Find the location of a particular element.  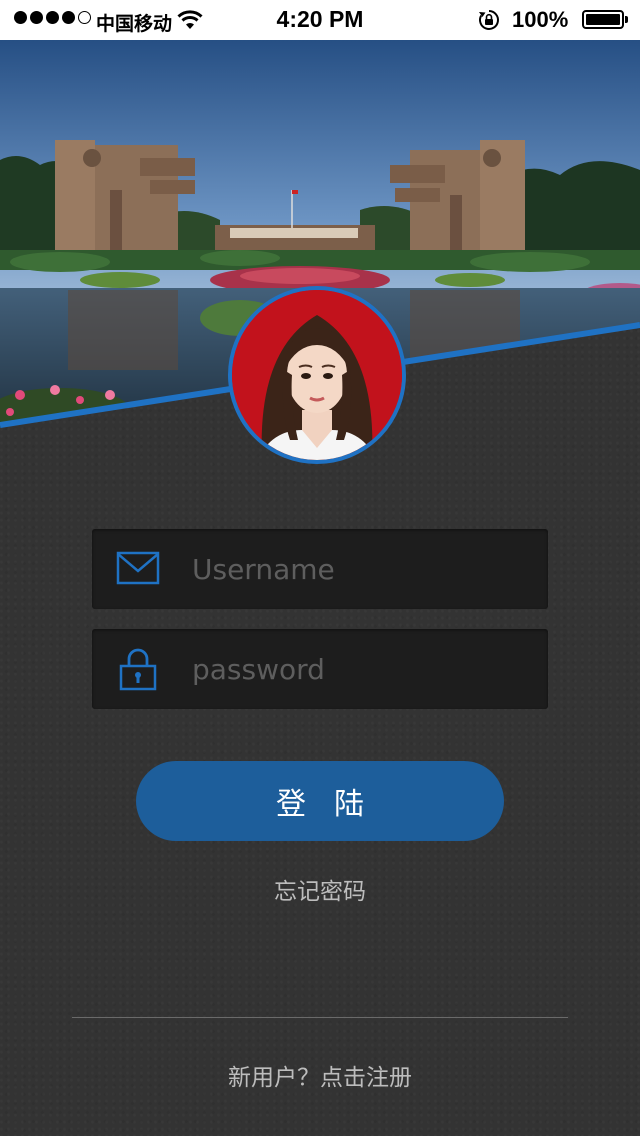

forgot-password-link: 忘记密码 is located at coordinates (320, 889).